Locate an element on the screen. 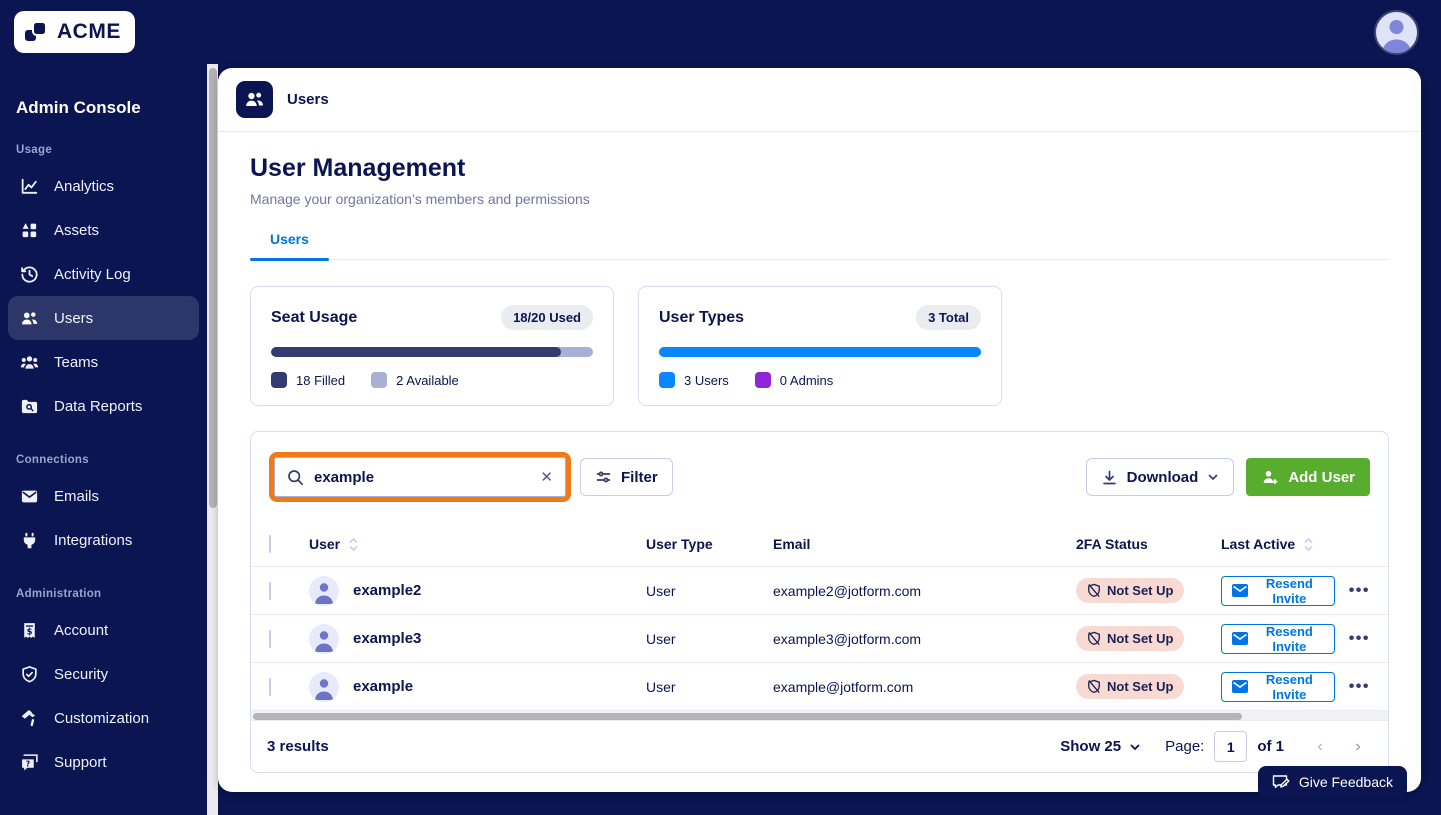 This screenshot has width=1441, height=815. table-scrollbar-thumb is located at coordinates (748, 716).